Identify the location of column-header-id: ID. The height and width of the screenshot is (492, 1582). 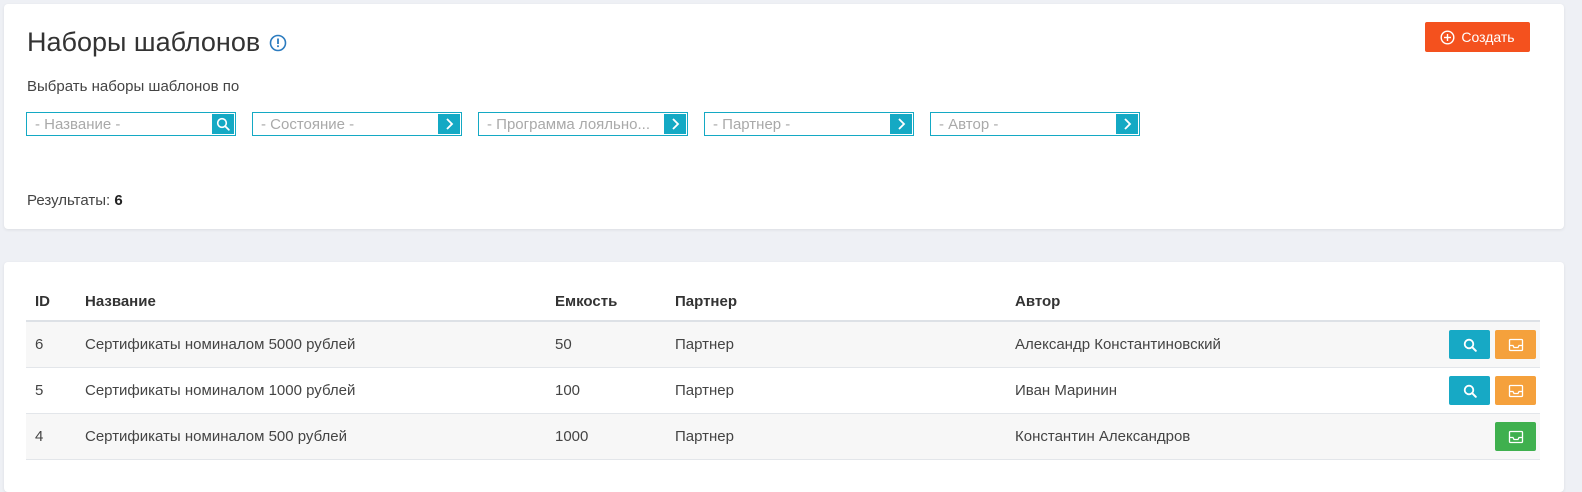
(51, 302).